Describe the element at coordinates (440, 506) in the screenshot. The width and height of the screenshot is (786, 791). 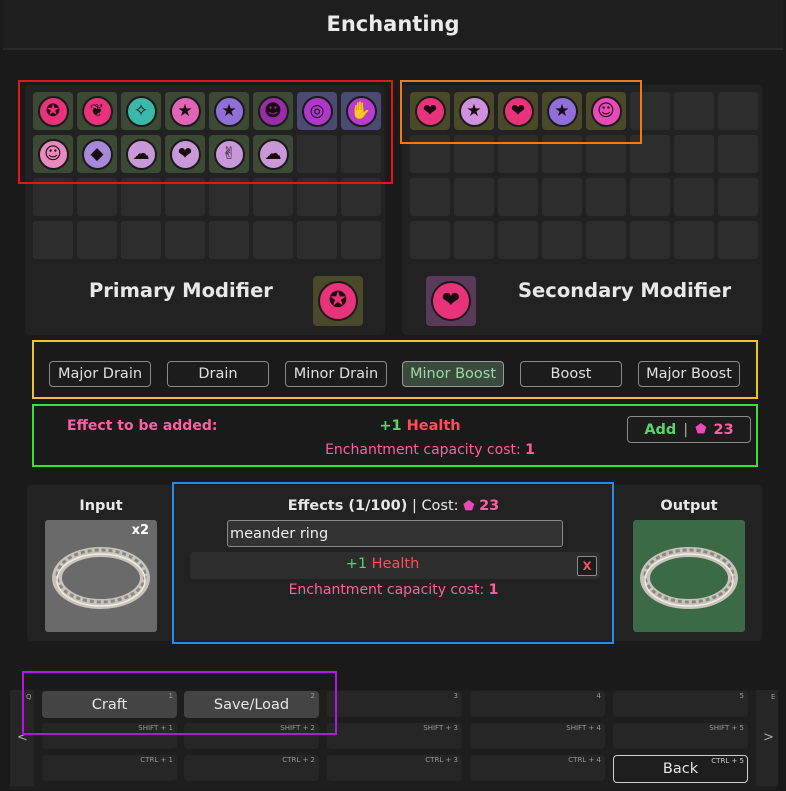
I see `effects-cost-label: Cost:` at that location.